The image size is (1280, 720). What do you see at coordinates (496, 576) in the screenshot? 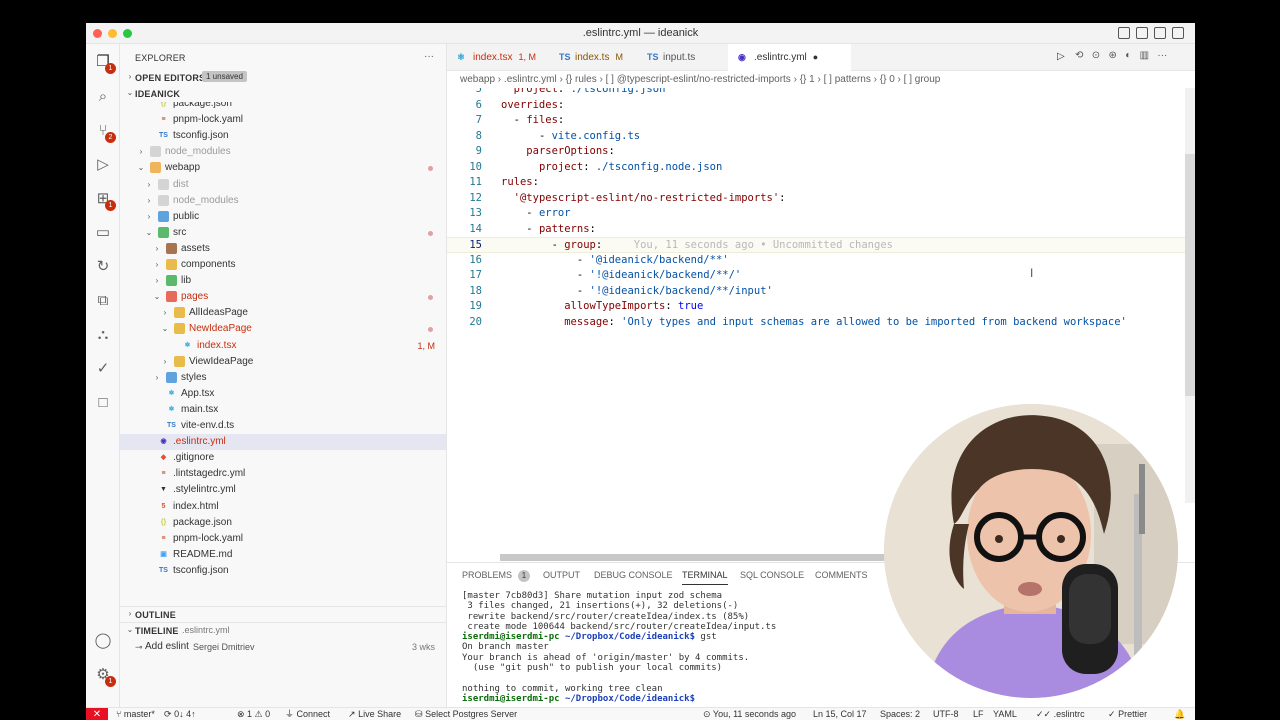
I see `tab-problems: PROBLEMS 1` at bounding box center [496, 576].